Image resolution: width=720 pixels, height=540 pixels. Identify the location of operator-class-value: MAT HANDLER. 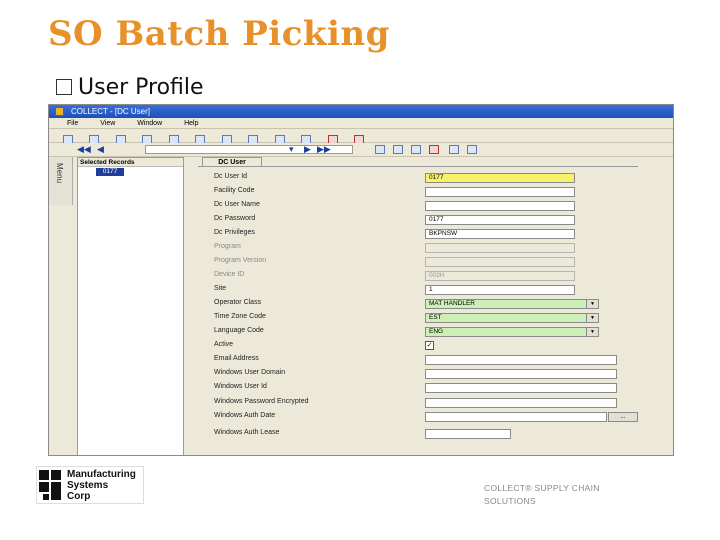
(452, 303).